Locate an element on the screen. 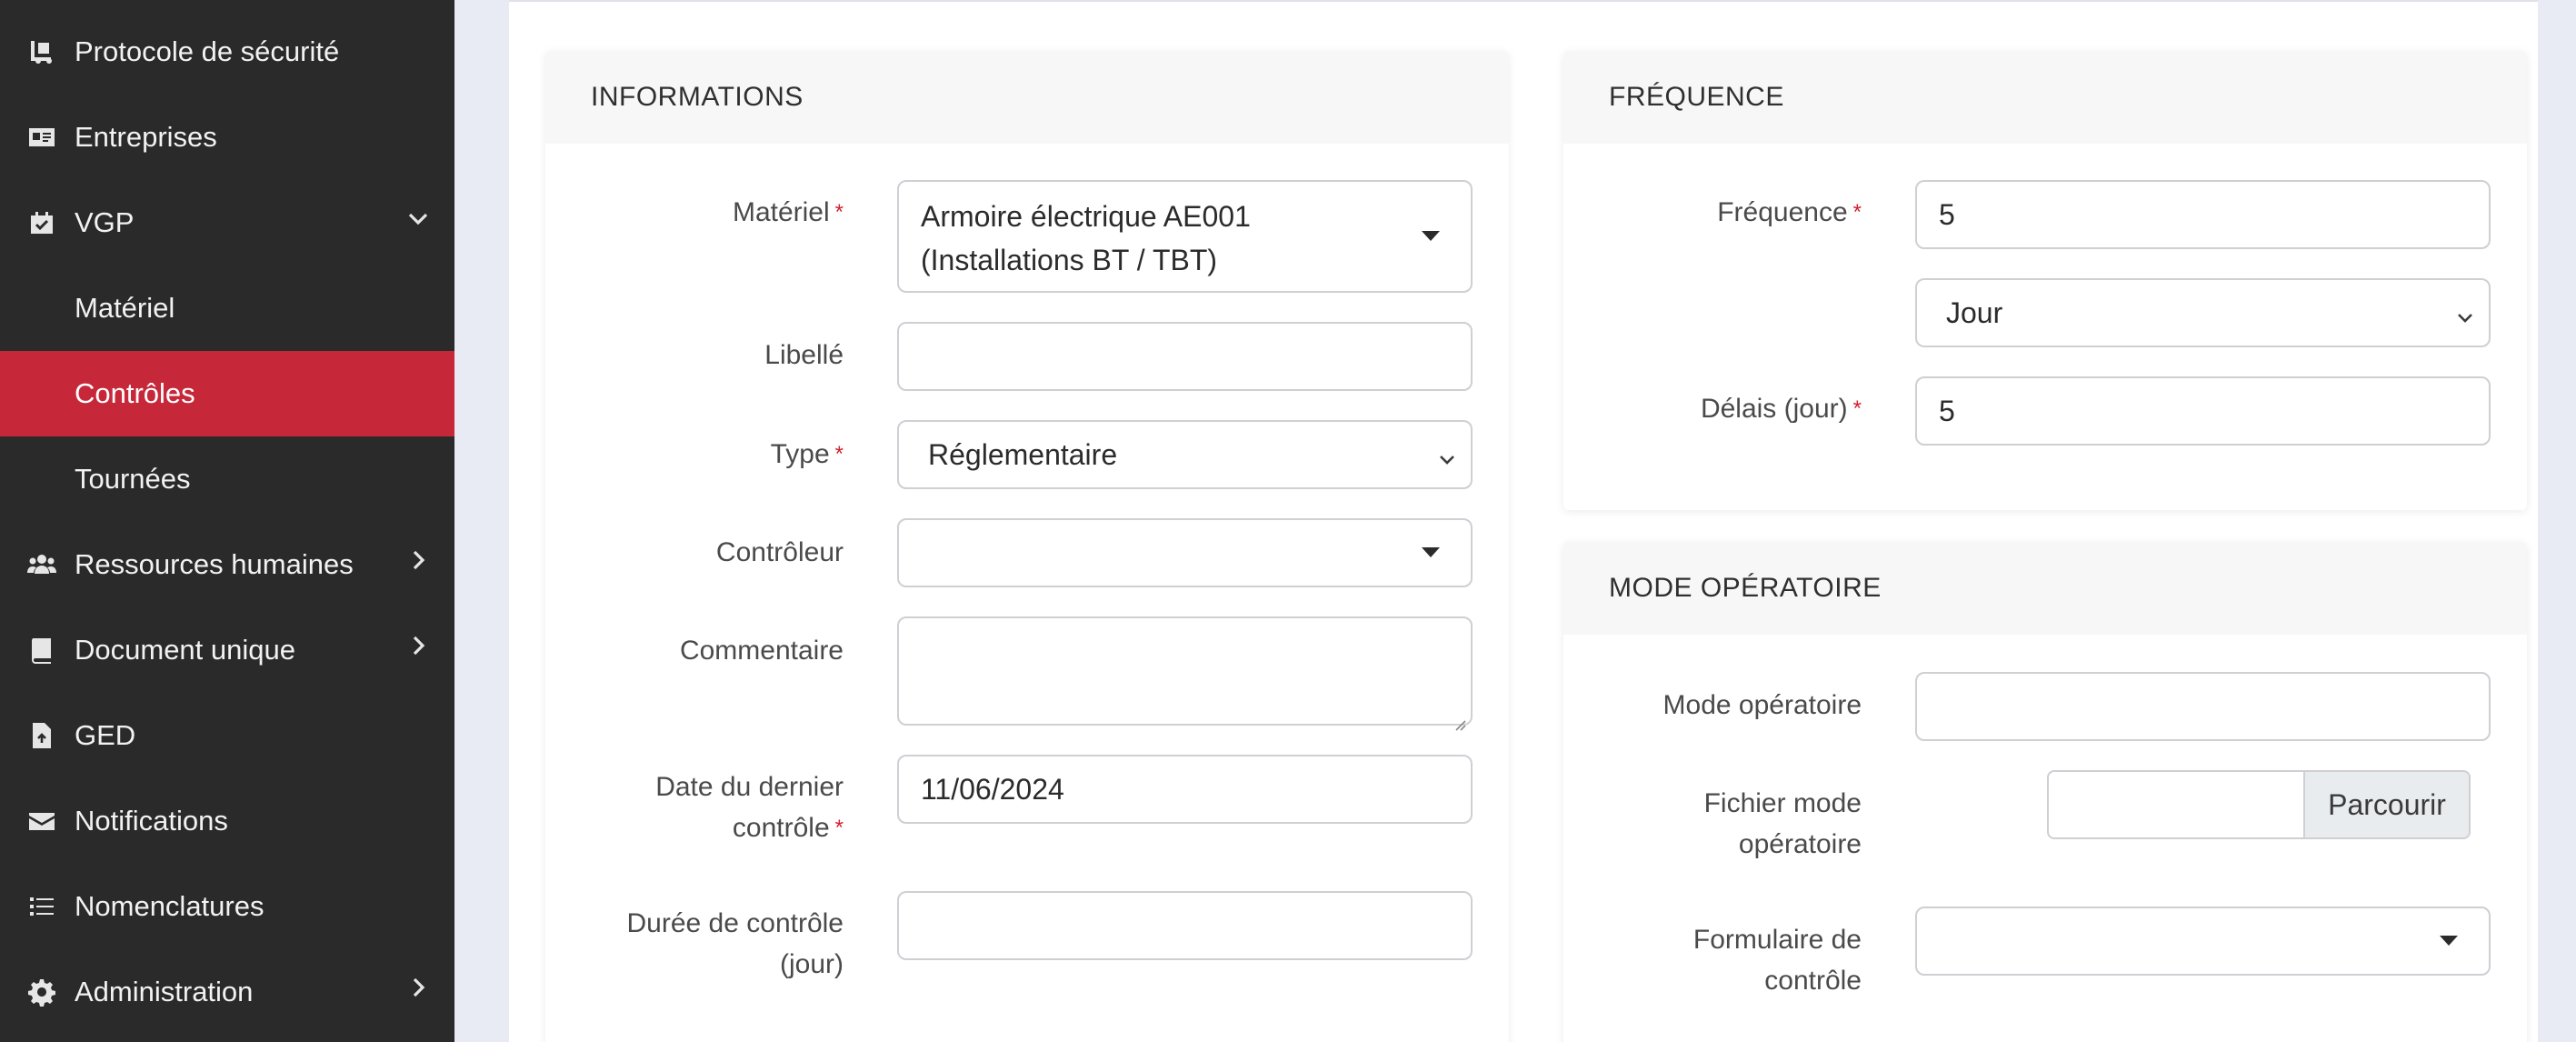 Image resolution: width=2576 pixels, height=1042 pixels. date-dernier-controle-input: 11/06/2024 is located at coordinates (1185, 790).